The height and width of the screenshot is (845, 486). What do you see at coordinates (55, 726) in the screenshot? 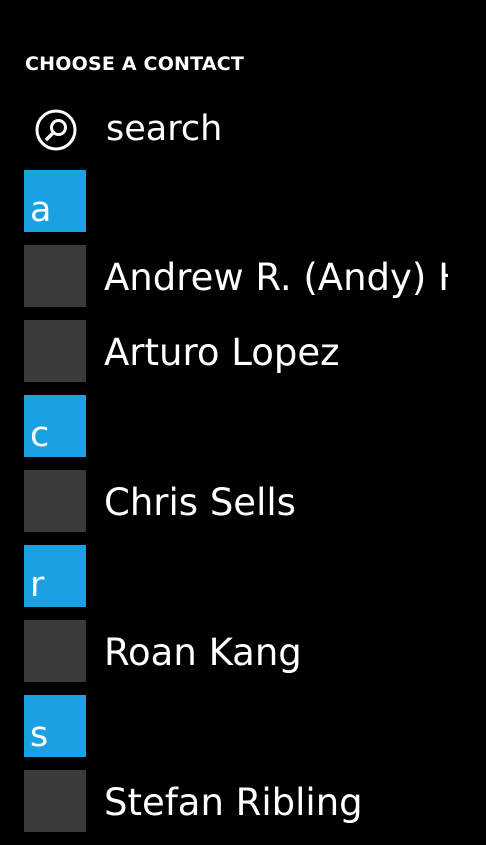
I see `group-letter-tile: s` at bounding box center [55, 726].